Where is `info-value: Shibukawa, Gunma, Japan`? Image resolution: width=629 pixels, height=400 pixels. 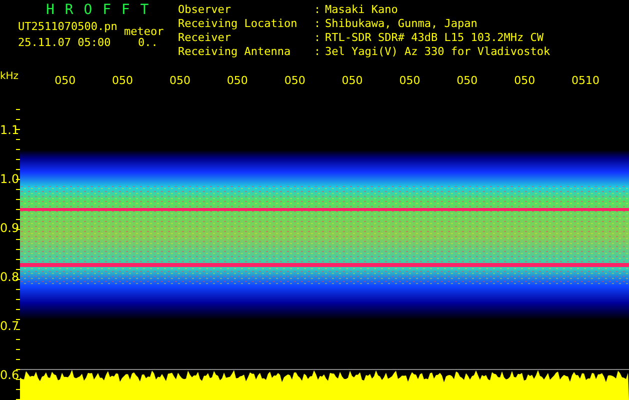 info-value: Shibukawa, Gunma, Japan is located at coordinates (401, 25).